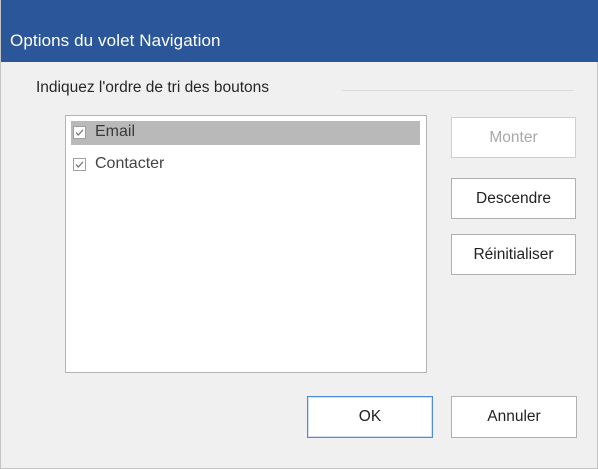  Describe the element at coordinates (513, 254) in the screenshot. I see `reset-button: Réinitialiser` at that location.